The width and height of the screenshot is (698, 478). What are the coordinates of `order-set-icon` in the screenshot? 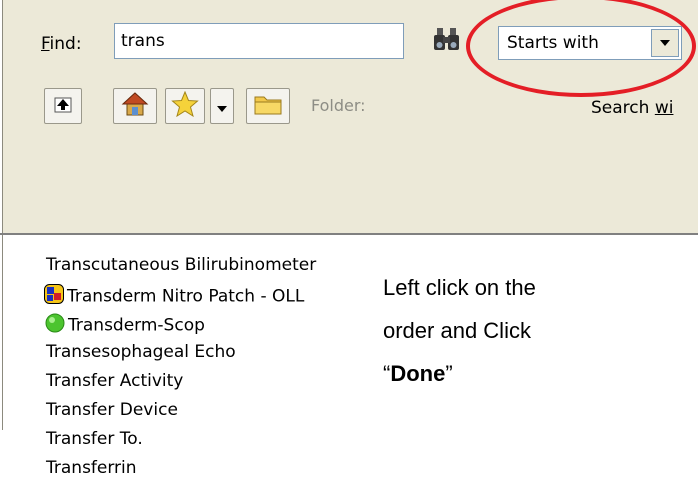 It's located at (54, 296).